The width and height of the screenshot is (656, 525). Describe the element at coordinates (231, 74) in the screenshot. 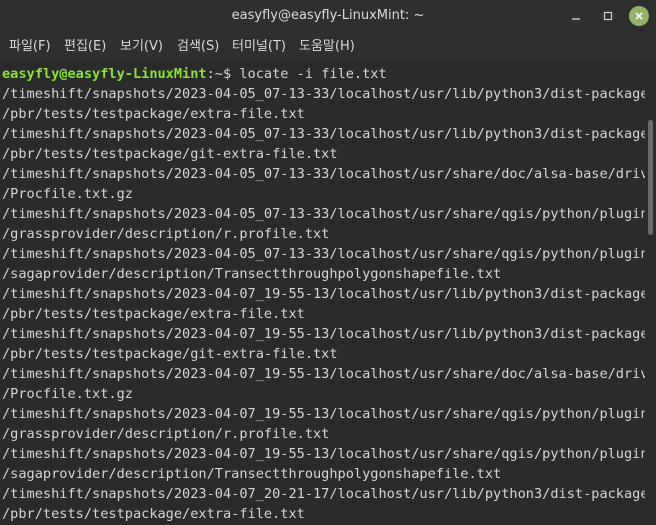

I see `prompt-symbol: $` at that location.